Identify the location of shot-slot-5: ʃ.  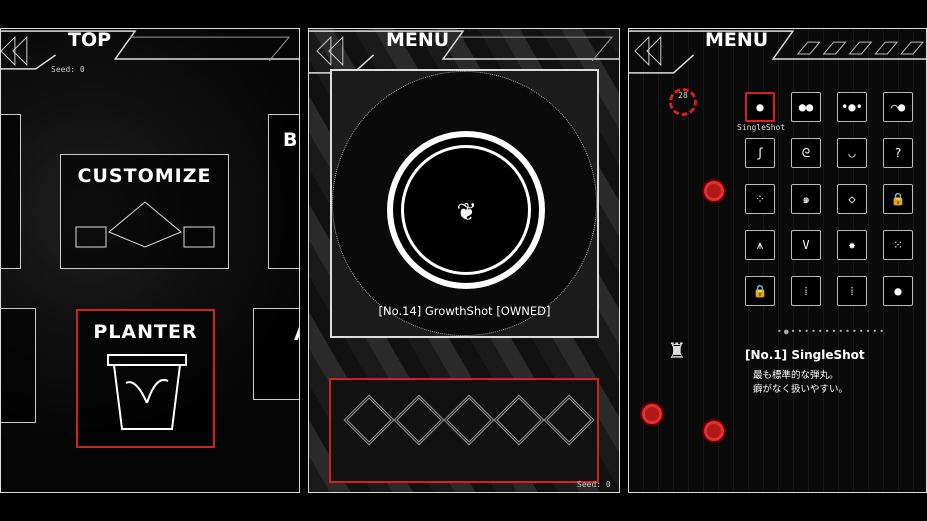
(760, 153).